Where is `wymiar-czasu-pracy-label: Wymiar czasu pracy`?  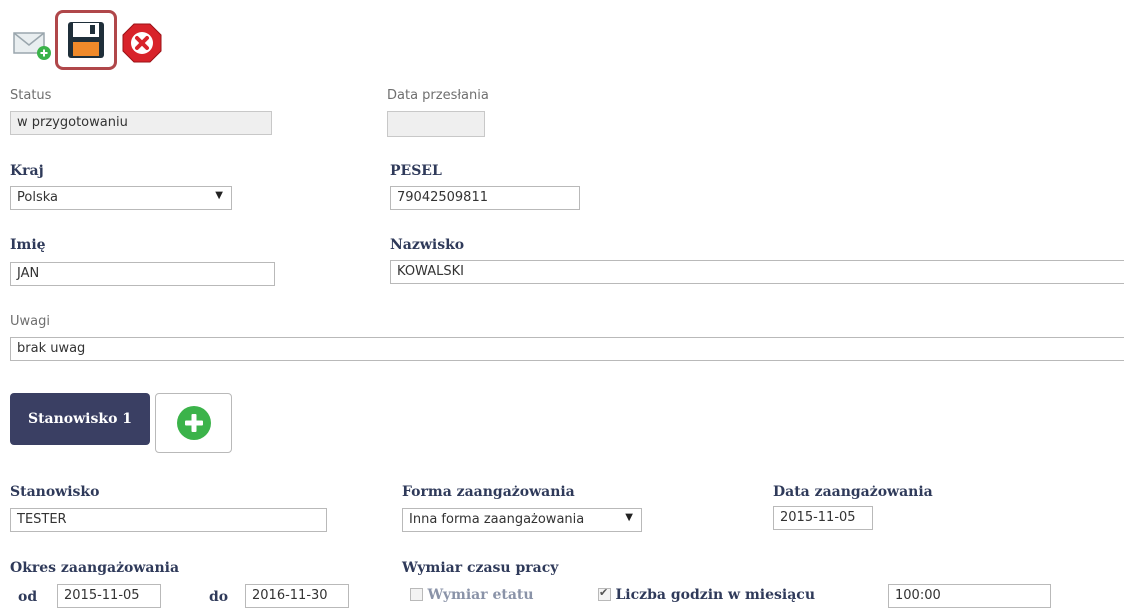
wymiar-czasu-pracy-label: Wymiar czasu pracy is located at coordinates (480, 568).